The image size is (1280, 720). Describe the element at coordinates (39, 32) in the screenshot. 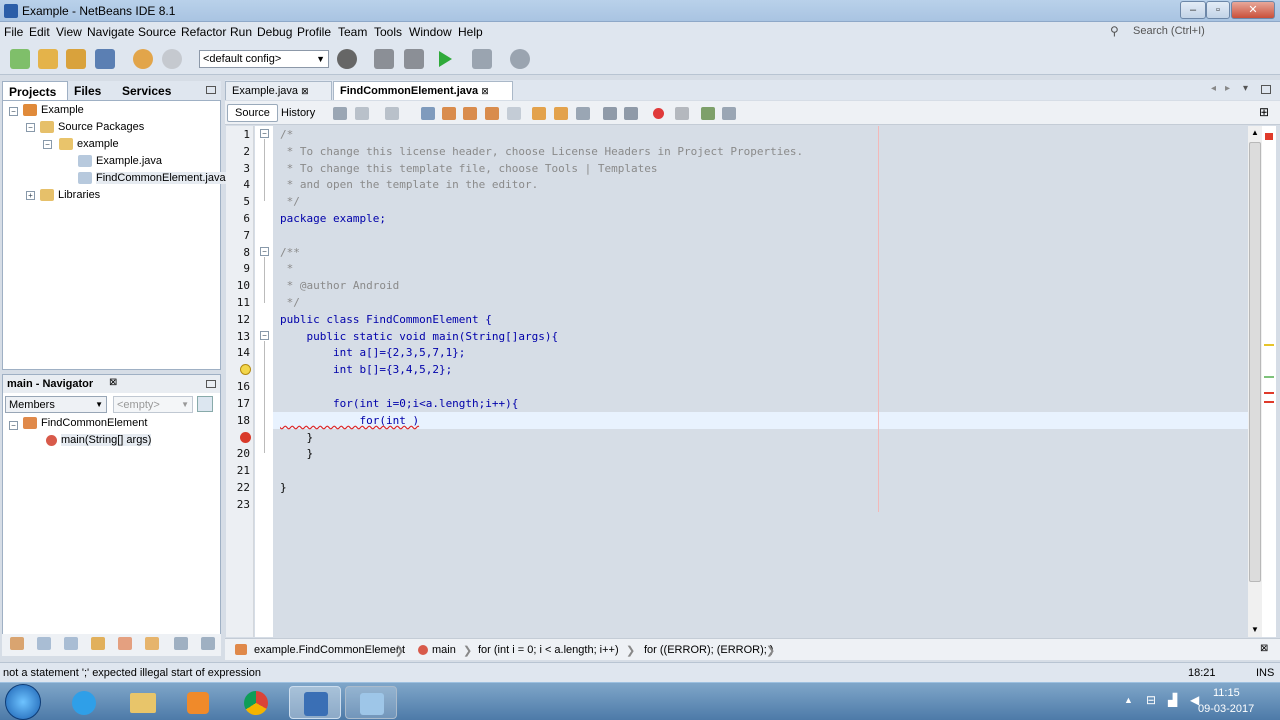

I see `menu-edit: Edit` at that location.